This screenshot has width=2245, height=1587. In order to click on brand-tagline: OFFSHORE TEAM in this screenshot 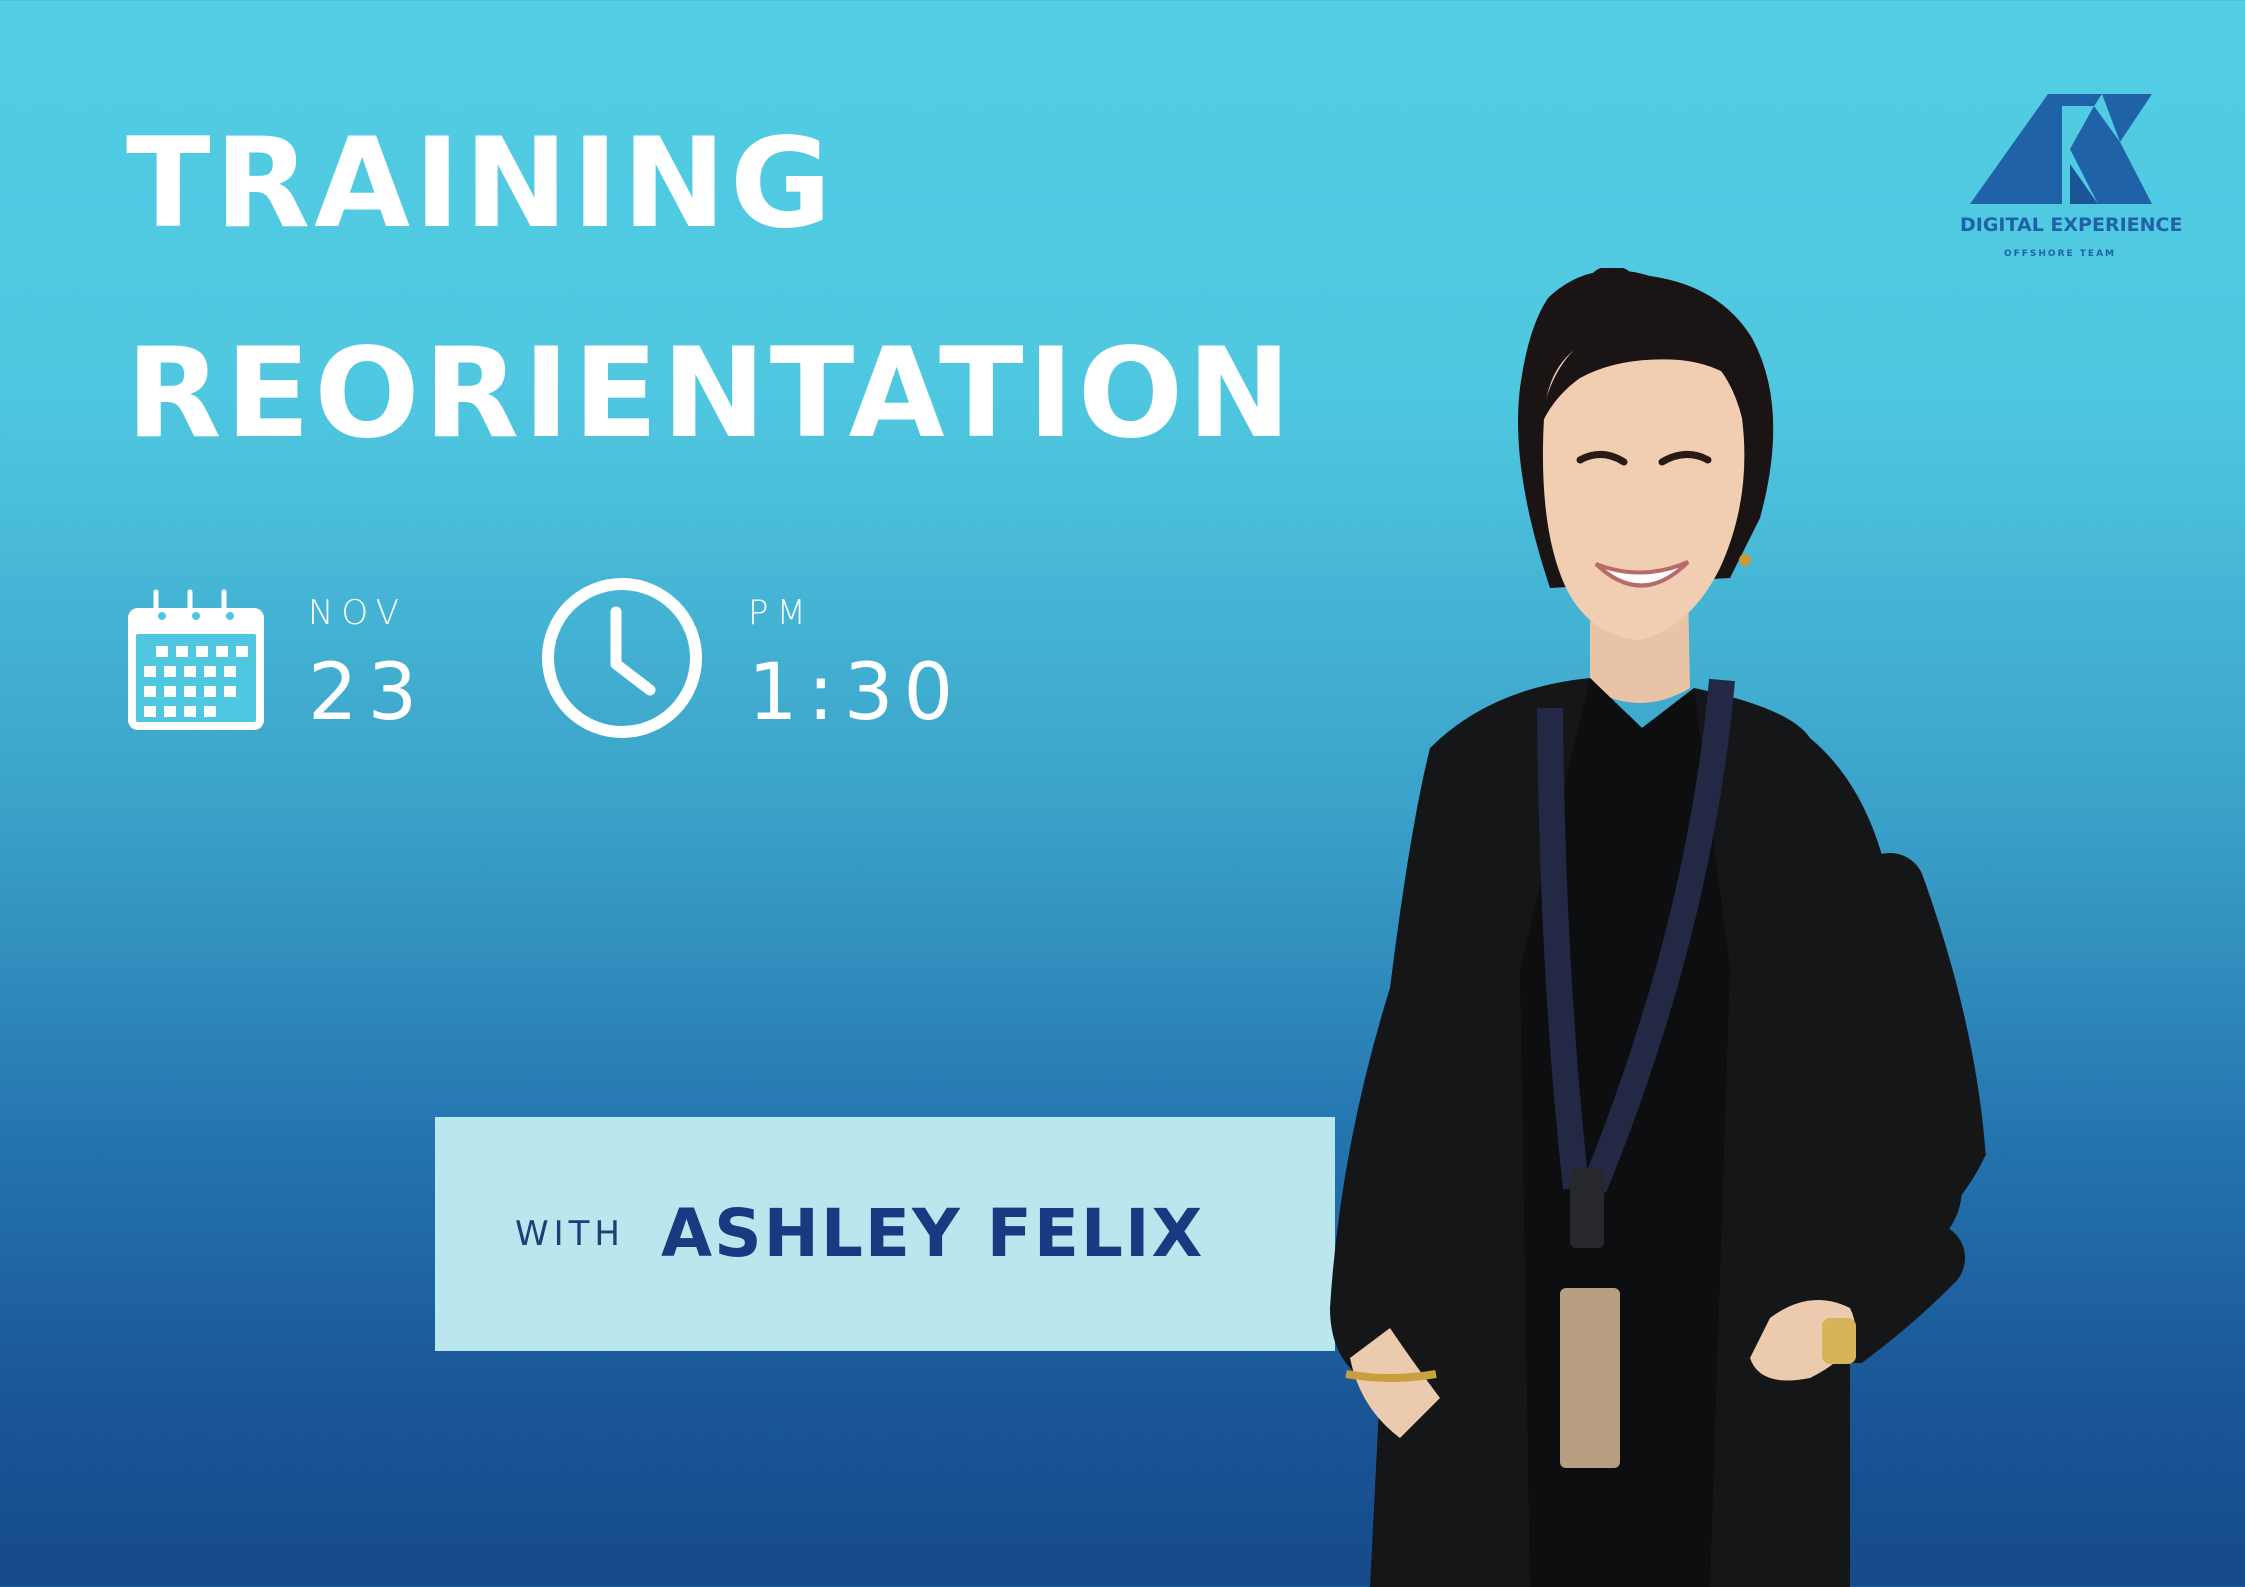, I will do `click(2060, 254)`.